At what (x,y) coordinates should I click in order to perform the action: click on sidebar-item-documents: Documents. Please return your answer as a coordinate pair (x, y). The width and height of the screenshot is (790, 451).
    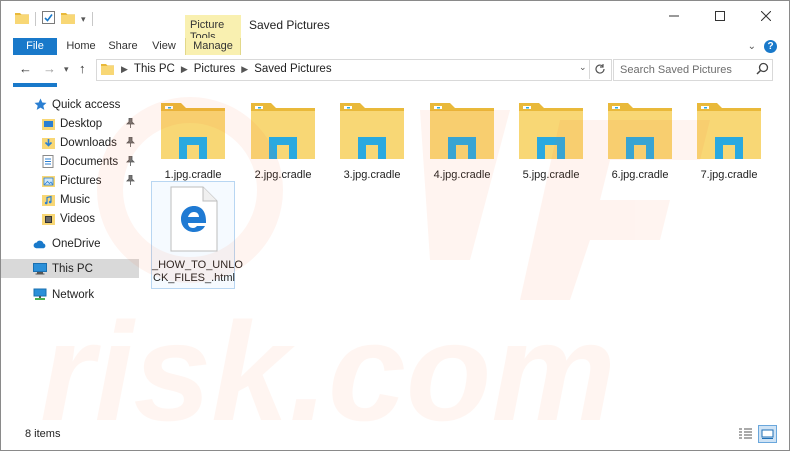
    Looking at the image, I should click on (70, 161).